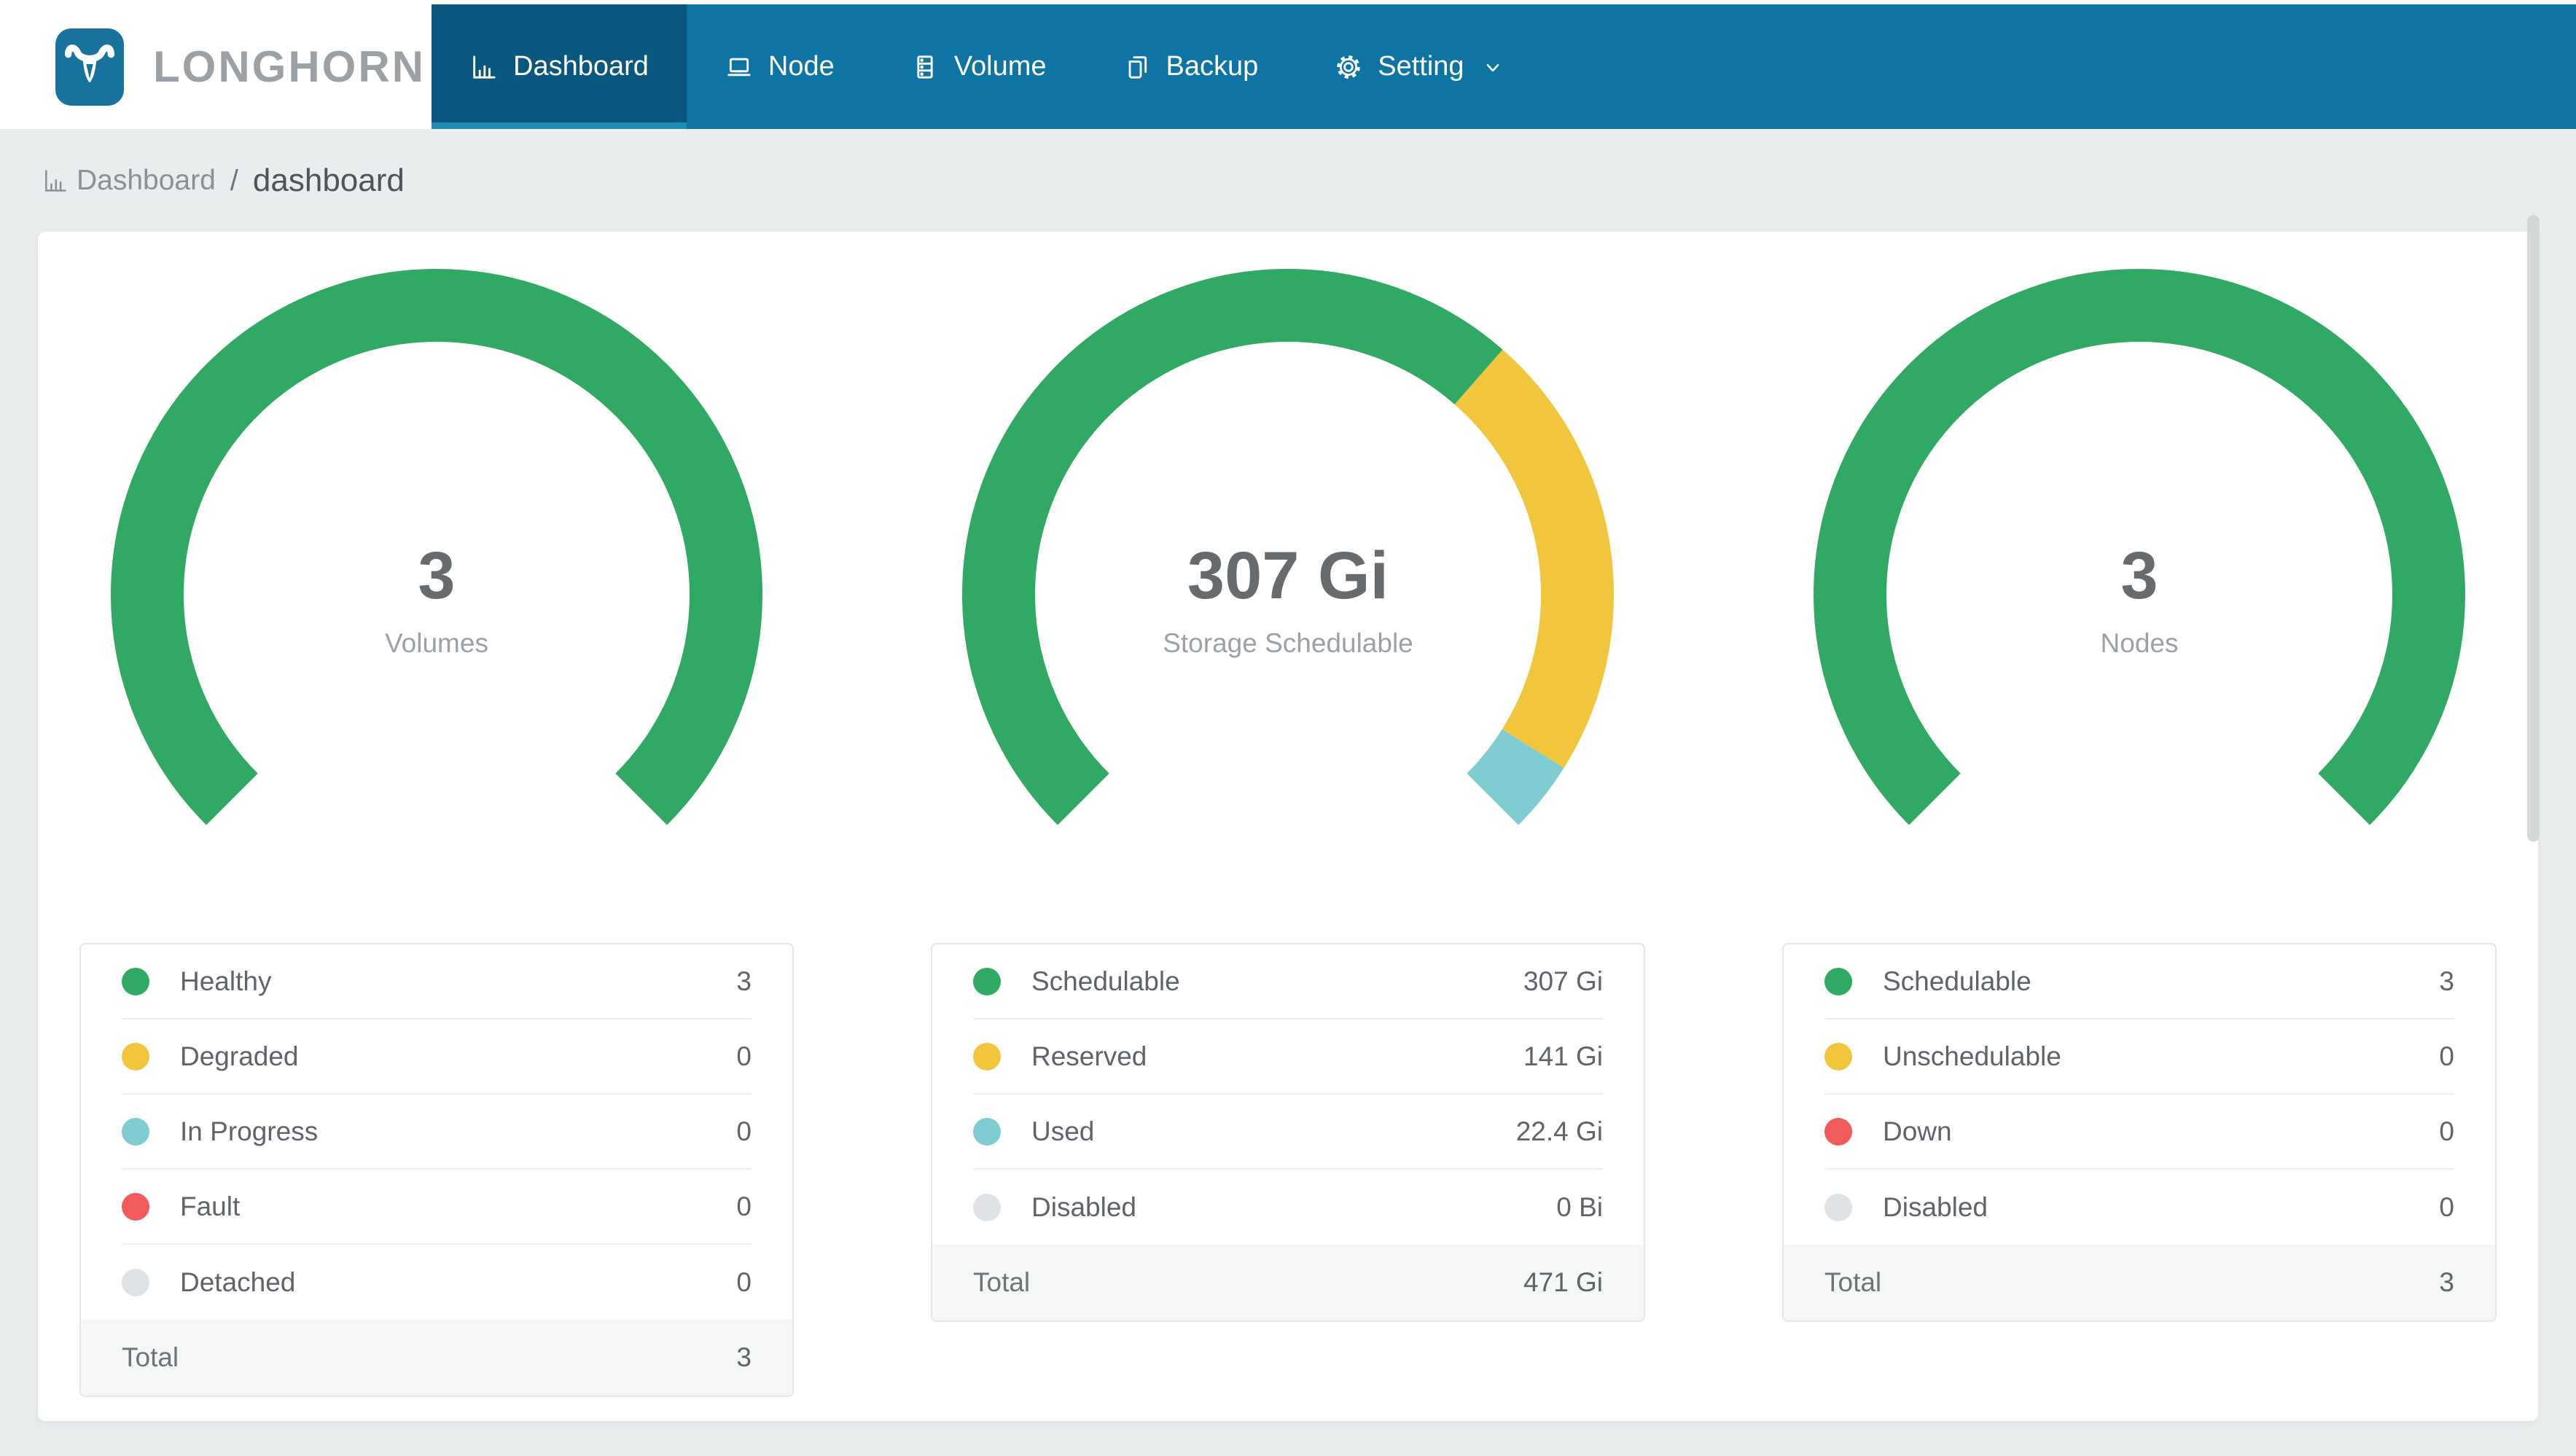  I want to click on table-row: Used 22.4 Gi, so click(1288, 1132).